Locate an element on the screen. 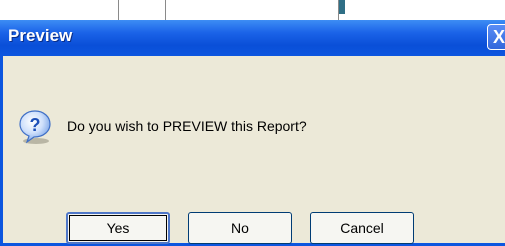  question-icon: ? is located at coordinates (35, 127).